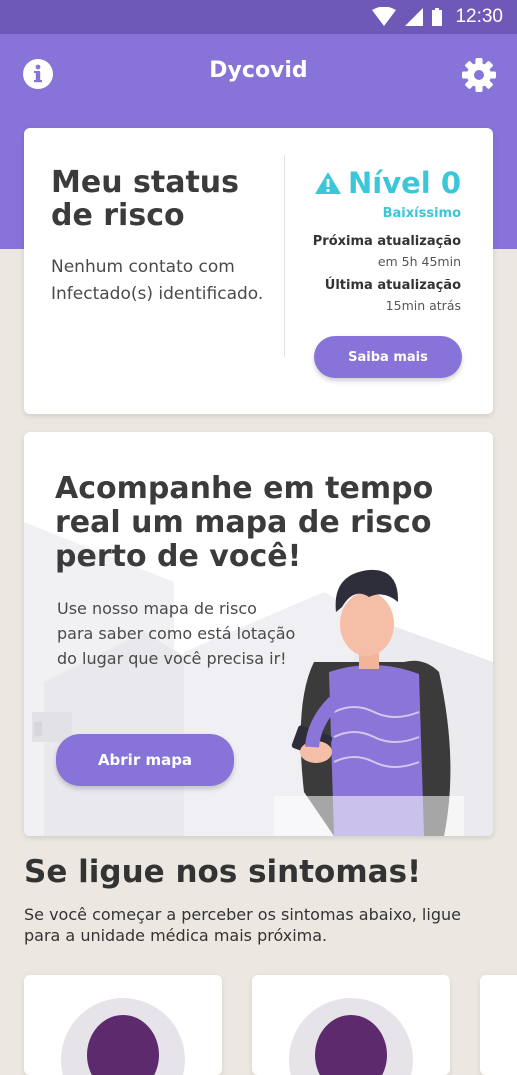 This screenshot has width=517, height=1075. What do you see at coordinates (384, 16) in the screenshot?
I see `wifi-icon` at bounding box center [384, 16].